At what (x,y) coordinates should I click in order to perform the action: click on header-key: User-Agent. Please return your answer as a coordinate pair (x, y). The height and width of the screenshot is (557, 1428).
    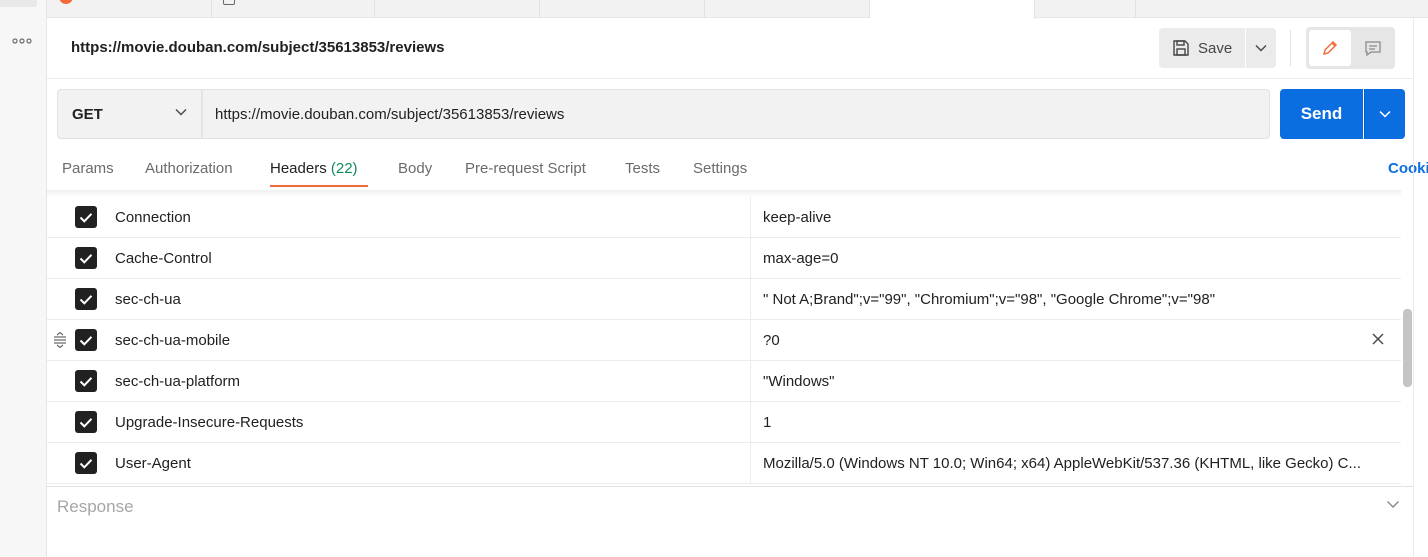
    Looking at the image, I should click on (153, 463).